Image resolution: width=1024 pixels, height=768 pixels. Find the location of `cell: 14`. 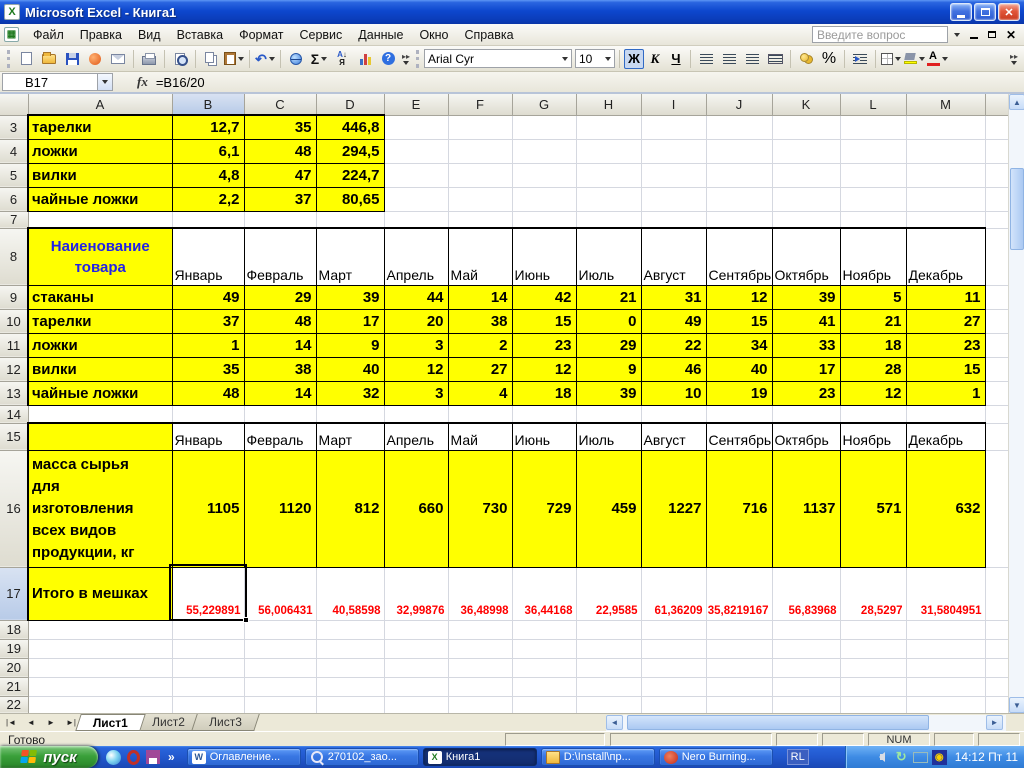

cell: 14 is located at coordinates (480, 297).